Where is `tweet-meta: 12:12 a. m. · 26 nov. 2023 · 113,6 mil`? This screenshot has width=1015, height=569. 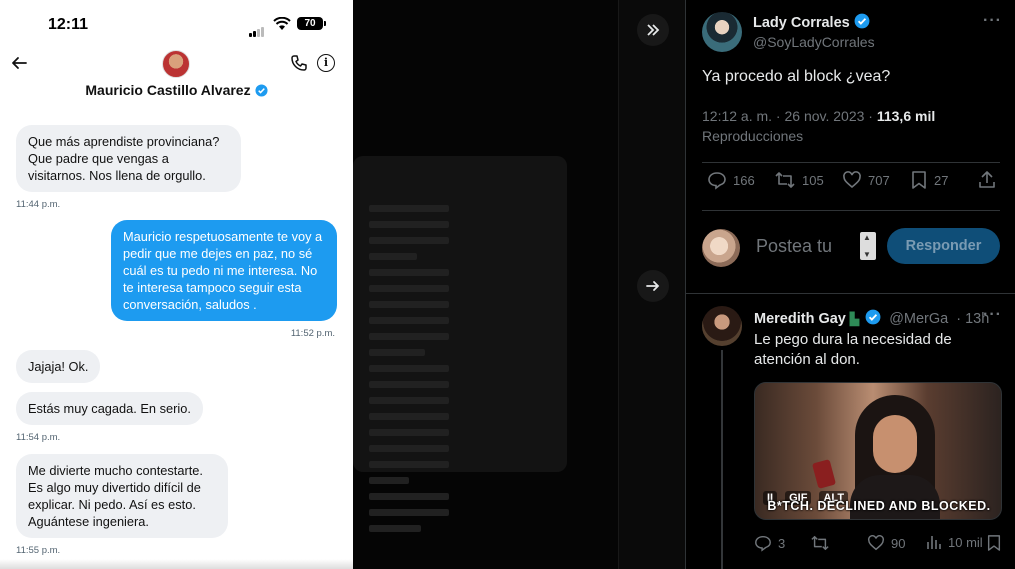
tweet-meta: 12:12 a. m. · 26 nov. 2023 · 113,6 mil is located at coordinates (818, 116).